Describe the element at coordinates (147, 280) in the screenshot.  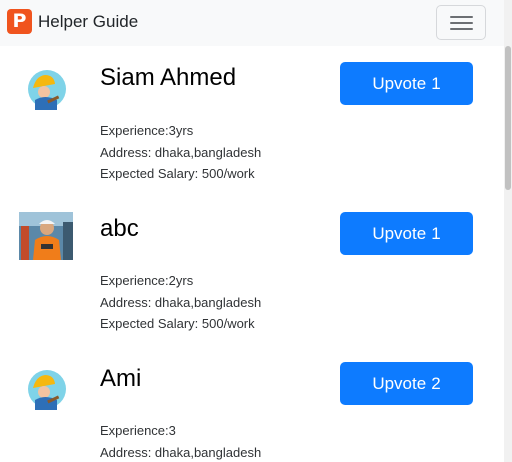
I see `helper-experience: Experience:2yrs` at that location.